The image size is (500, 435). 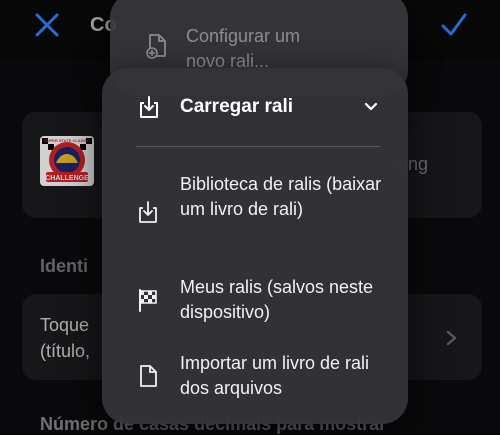 What do you see at coordinates (371, 107) in the screenshot?
I see `chevron-down-icon` at bounding box center [371, 107].